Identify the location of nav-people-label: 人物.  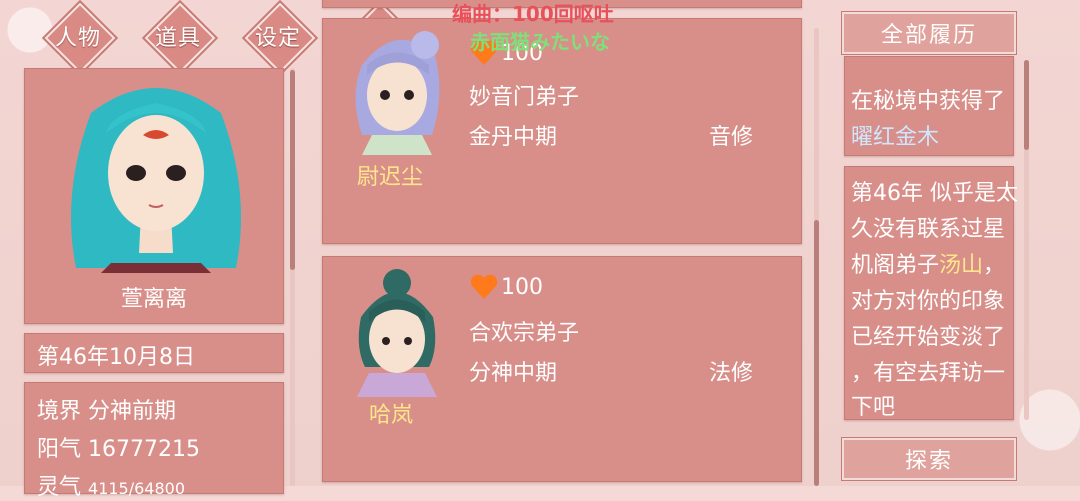
(77, 38).